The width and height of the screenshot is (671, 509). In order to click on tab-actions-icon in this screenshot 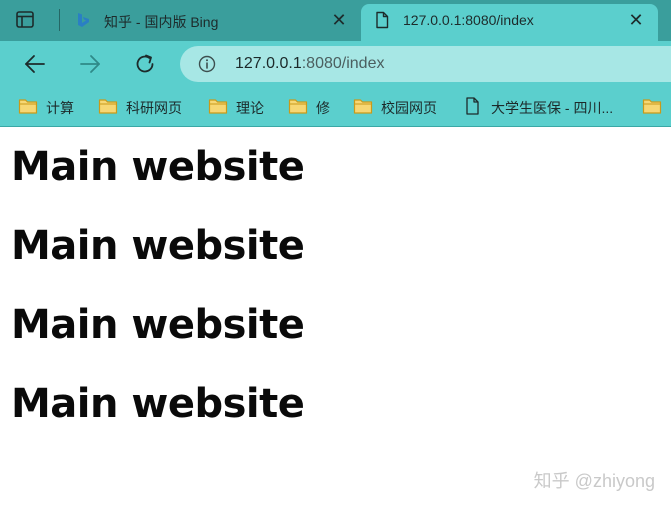, I will do `click(25, 19)`.